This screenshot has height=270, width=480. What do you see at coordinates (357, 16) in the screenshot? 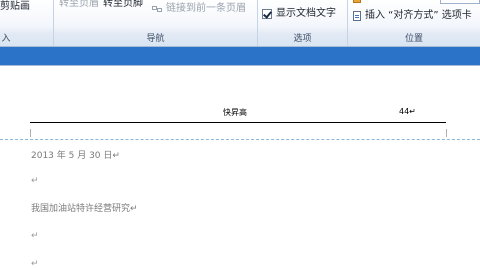
I see `insert-alignment-tab-icon` at bounding box center [357, 16].